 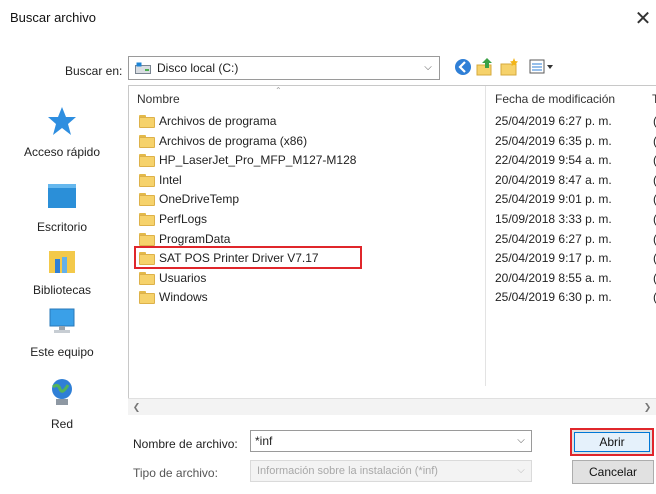 I want to click on item-date: 25/04/2019 6:30 p. m., so click(x=553, y=297).